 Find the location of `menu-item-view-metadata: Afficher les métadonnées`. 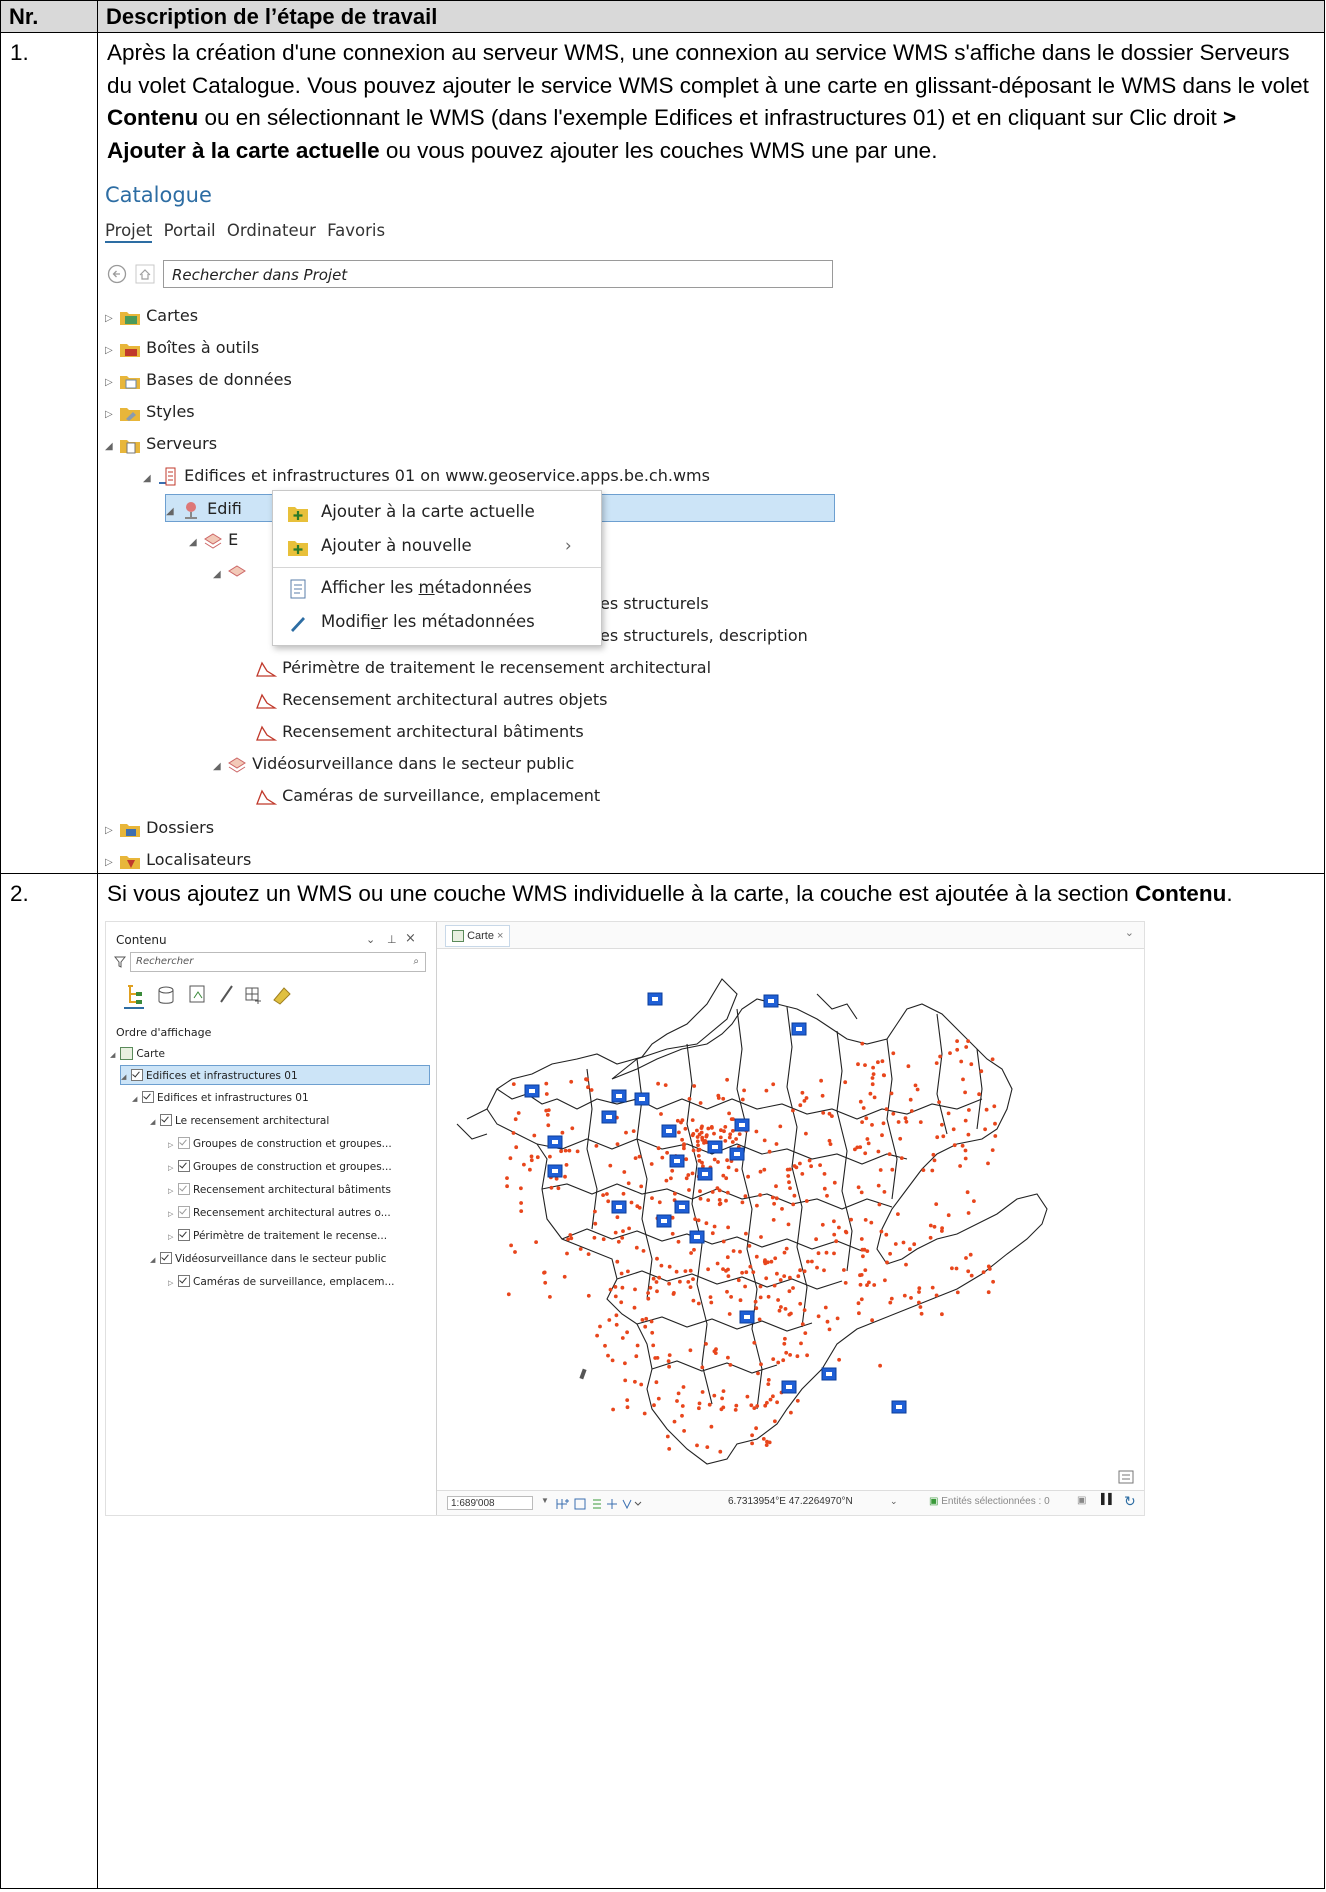

menu-item-view-metadata: Afficher les métadonnées is located at coordinates (437, 588).